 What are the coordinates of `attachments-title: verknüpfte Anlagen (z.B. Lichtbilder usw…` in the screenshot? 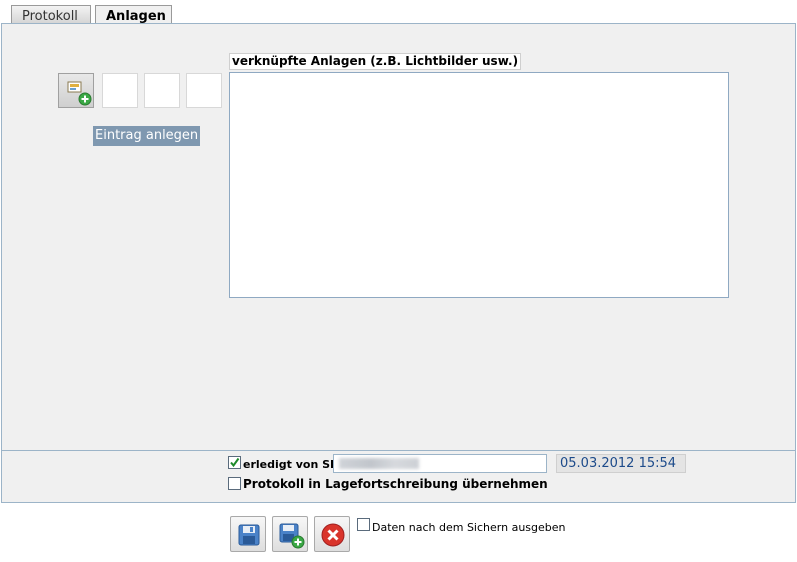 It's located at (375, 61).